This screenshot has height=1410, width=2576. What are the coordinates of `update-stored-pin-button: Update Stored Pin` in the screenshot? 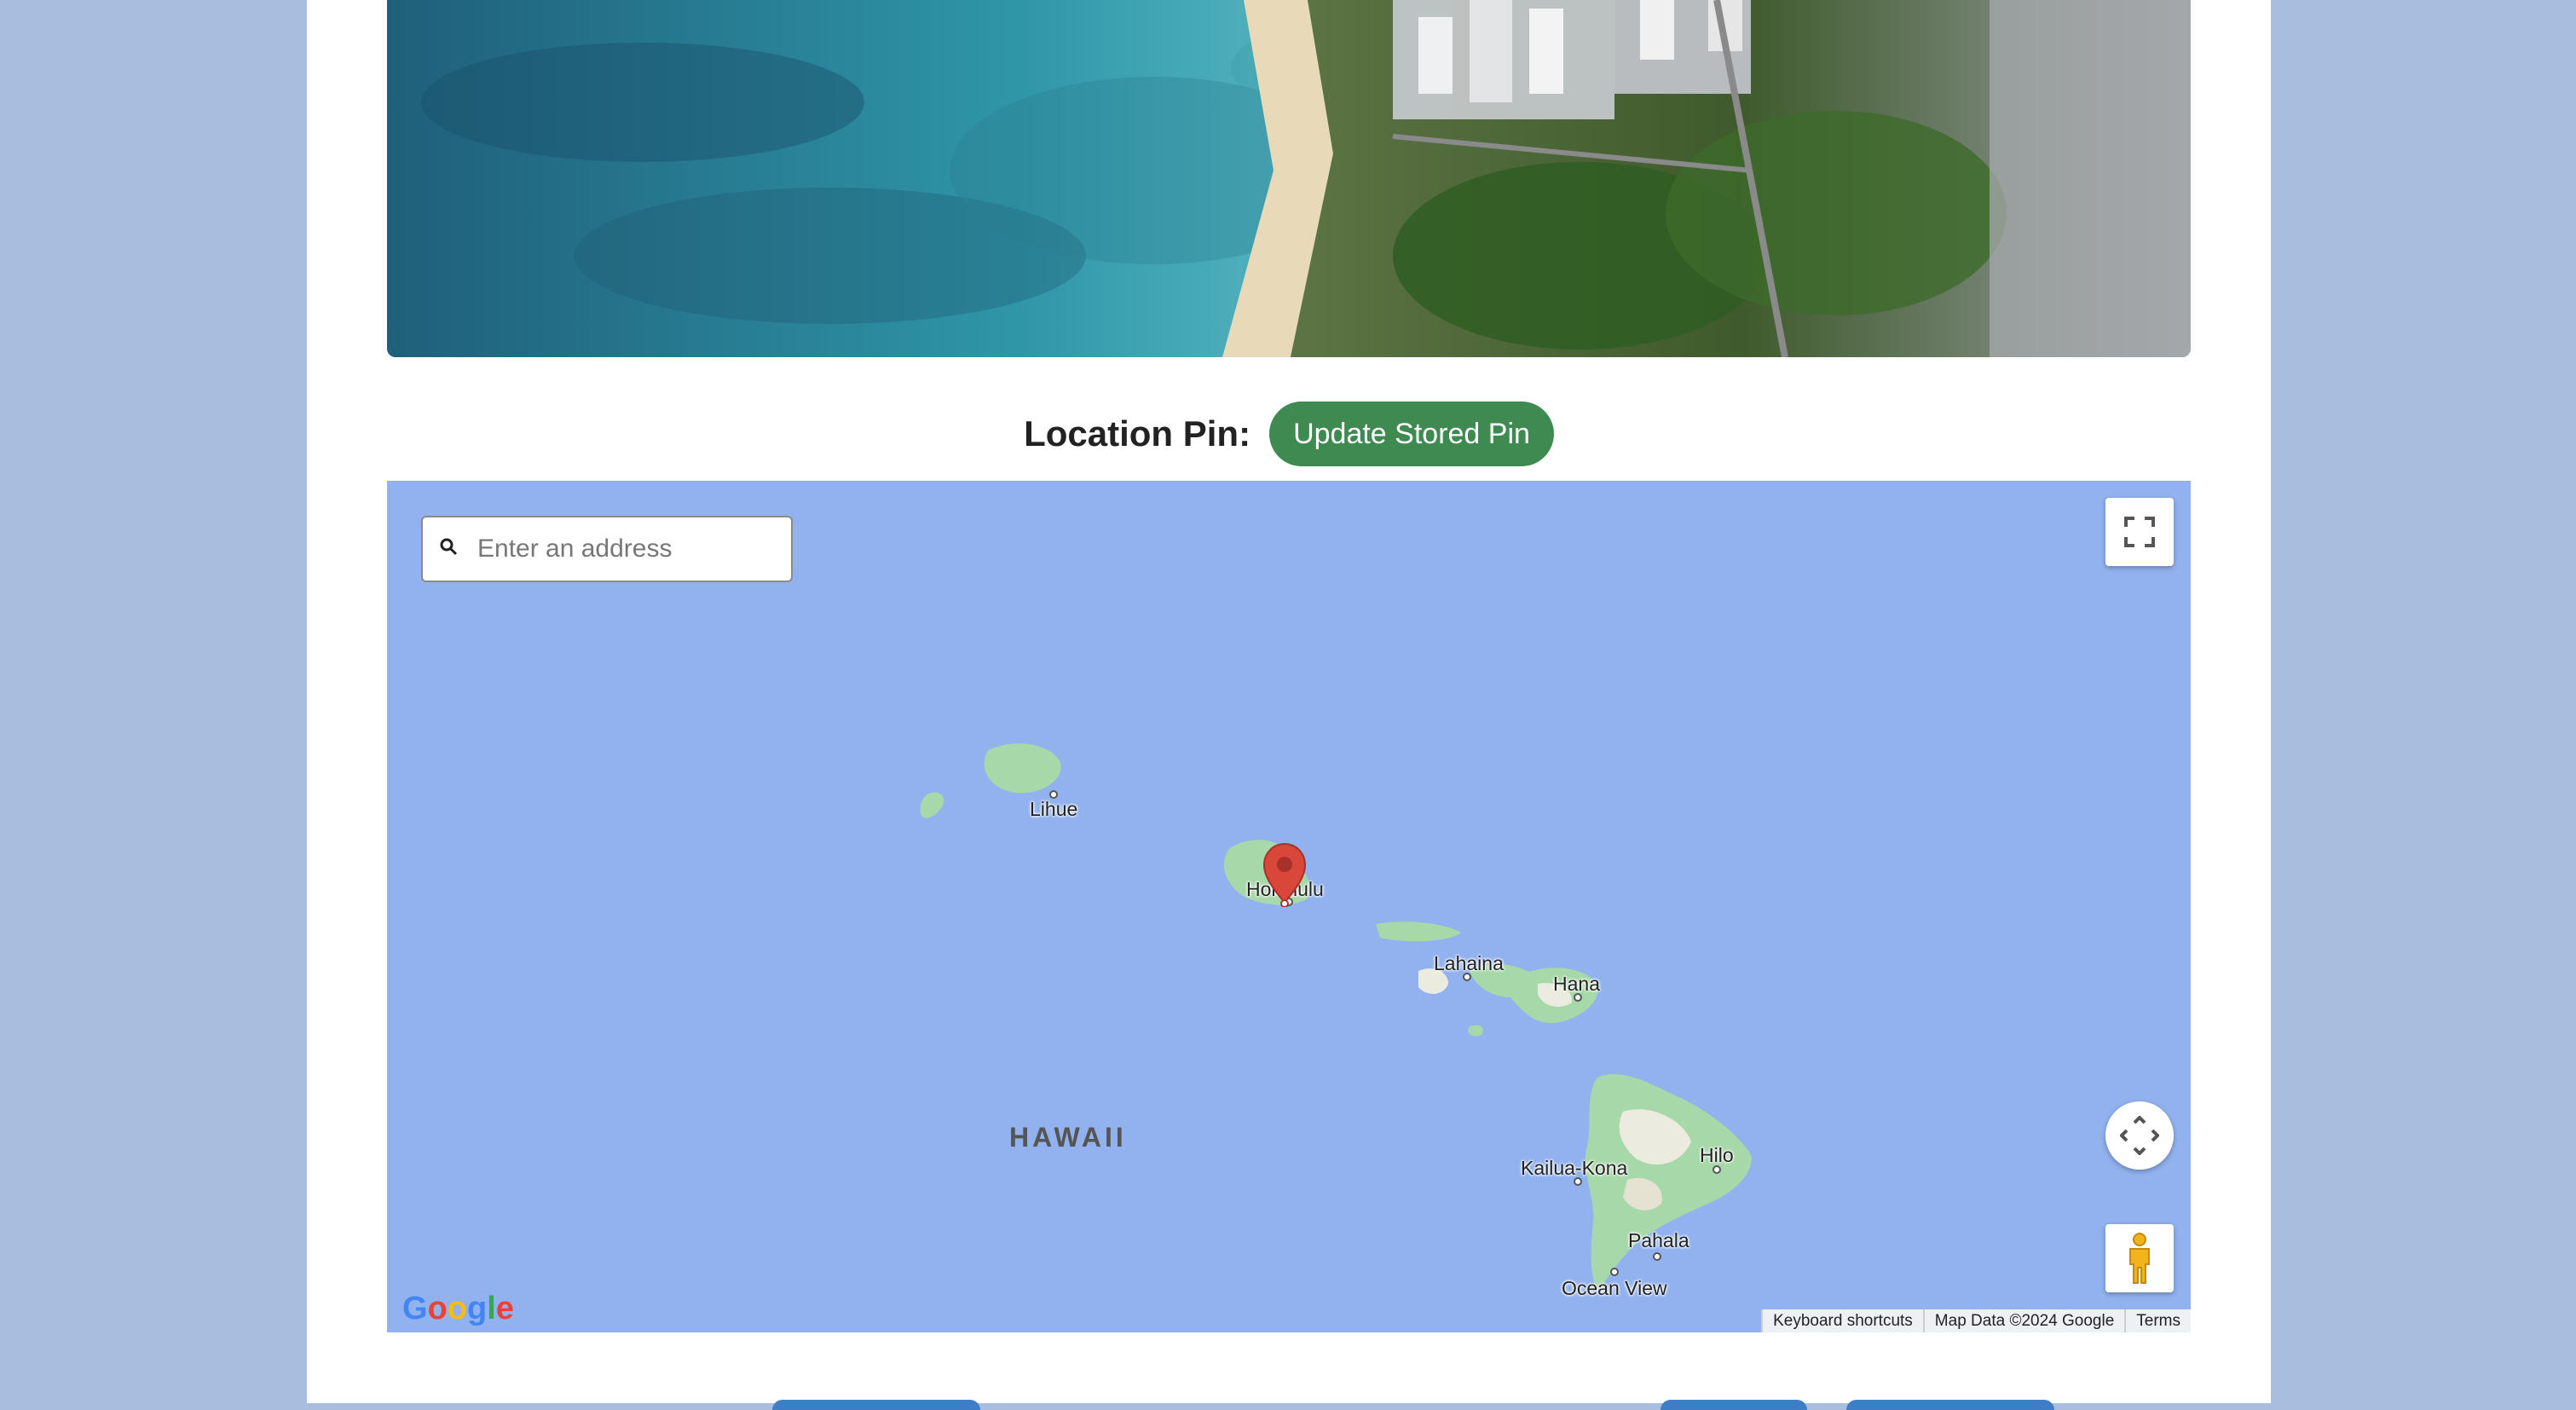 It's located at (1411, 434).